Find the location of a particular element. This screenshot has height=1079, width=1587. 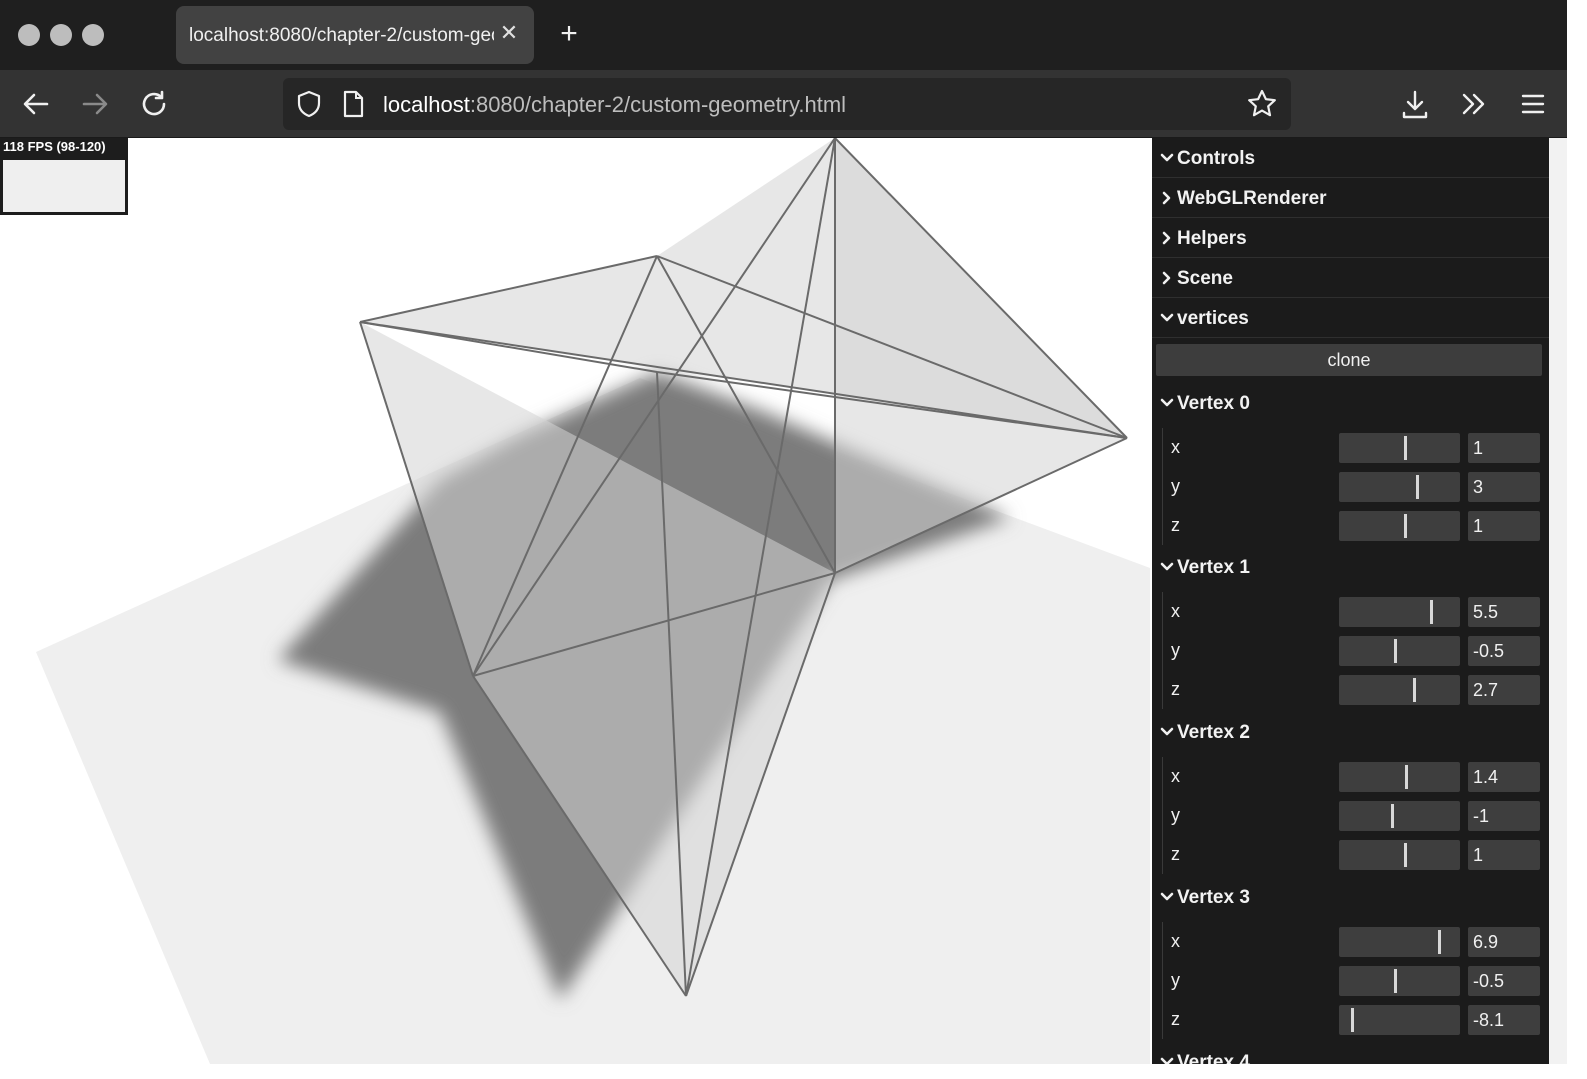

fps-graph is located at coordinates (64, 186).